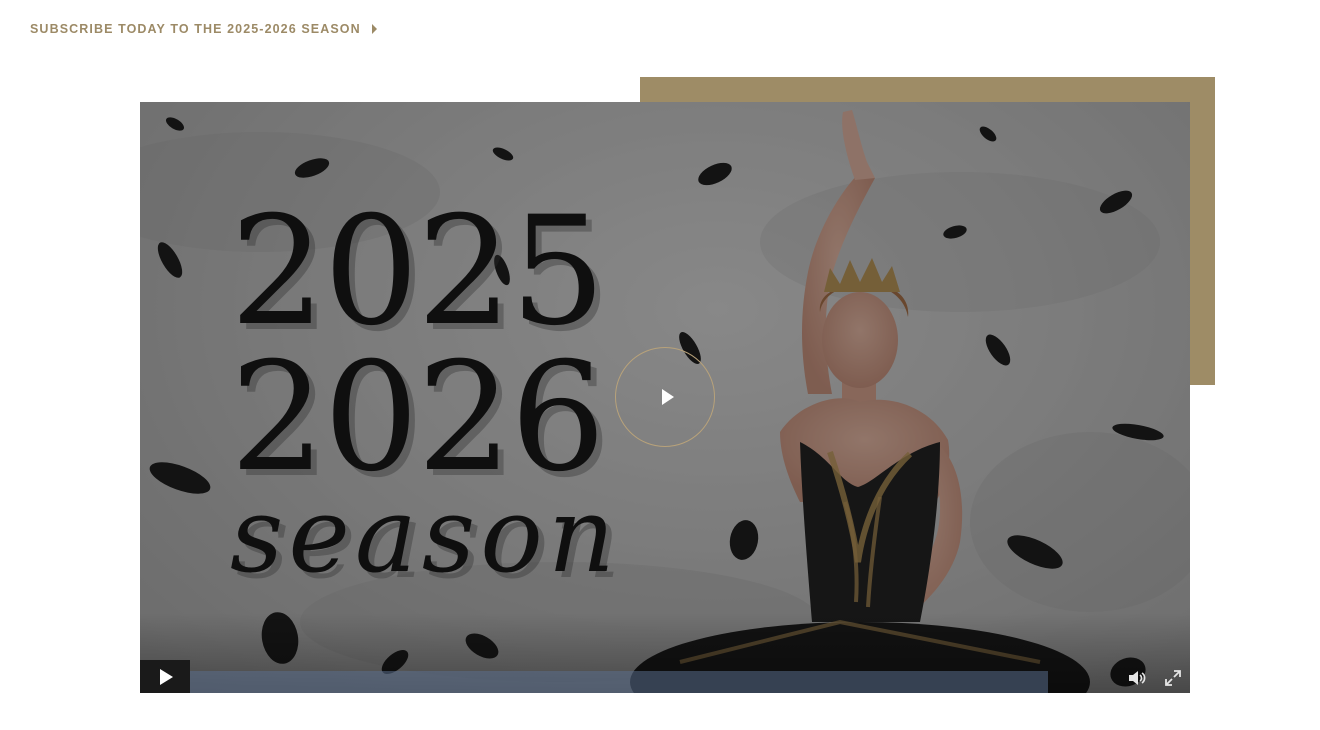 Image resolution: width=1320 pixels, height=730 pixels. Describe the element at coordinates (1173, 678) in the screenshot. I see `fullscreen-icon` at that location.